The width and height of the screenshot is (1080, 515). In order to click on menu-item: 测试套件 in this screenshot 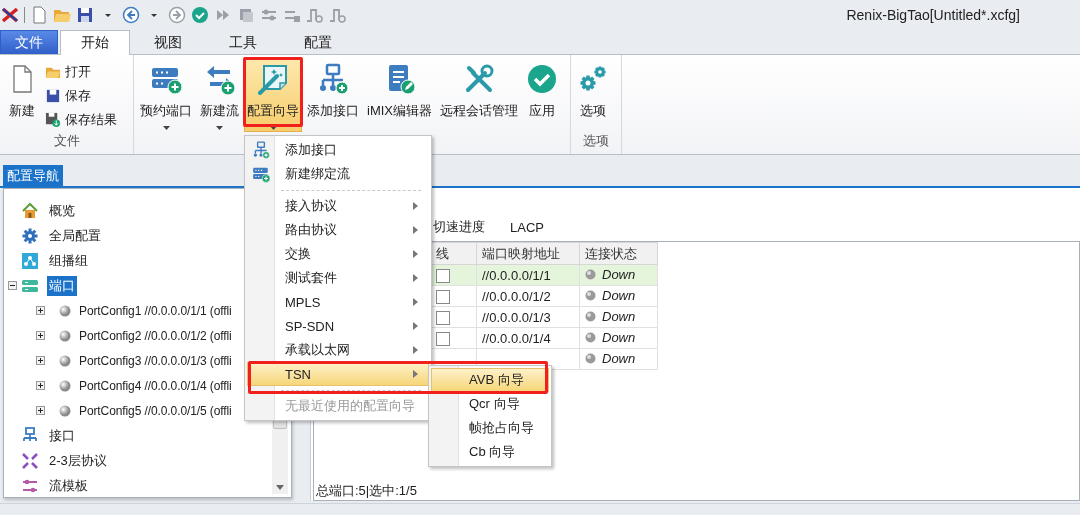, I will do `click(338, 278)`.